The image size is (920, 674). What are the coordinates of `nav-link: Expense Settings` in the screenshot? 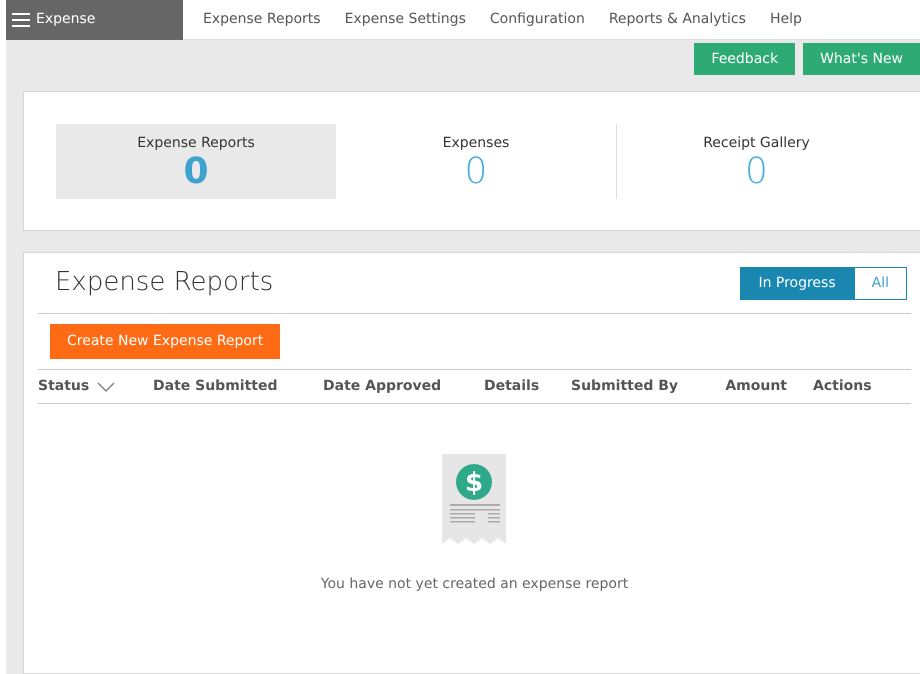 It's located at (405, 19).